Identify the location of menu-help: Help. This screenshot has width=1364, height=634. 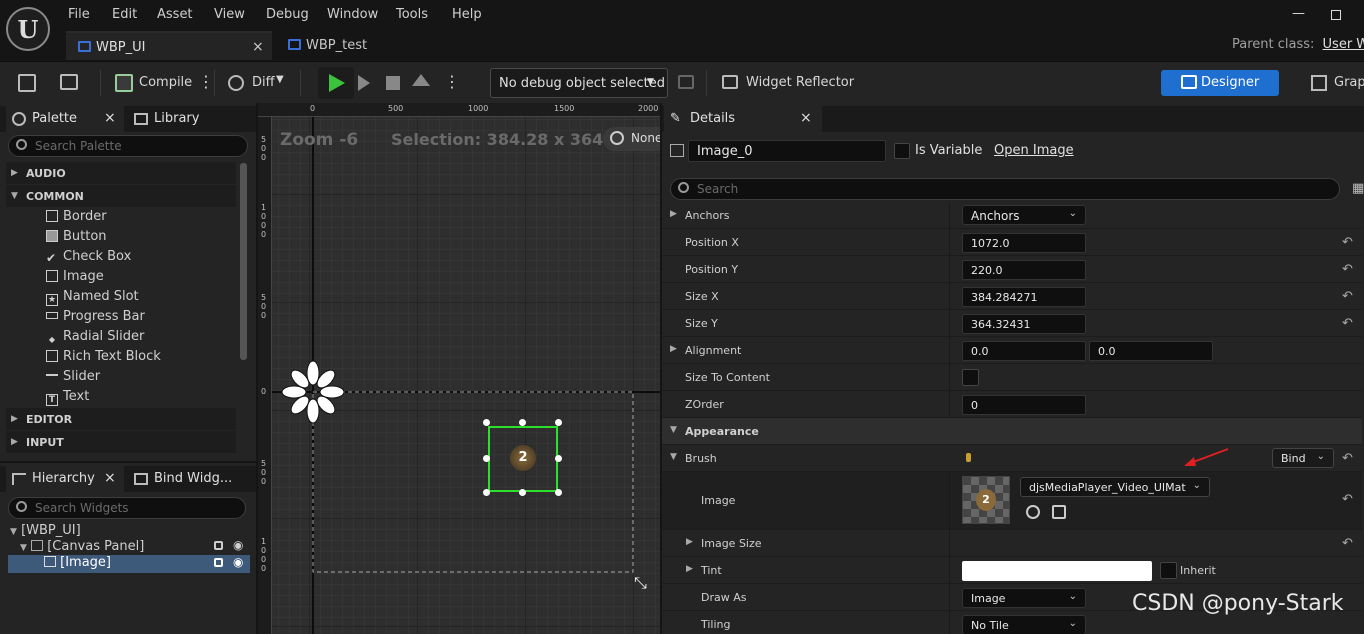
(467, 14).